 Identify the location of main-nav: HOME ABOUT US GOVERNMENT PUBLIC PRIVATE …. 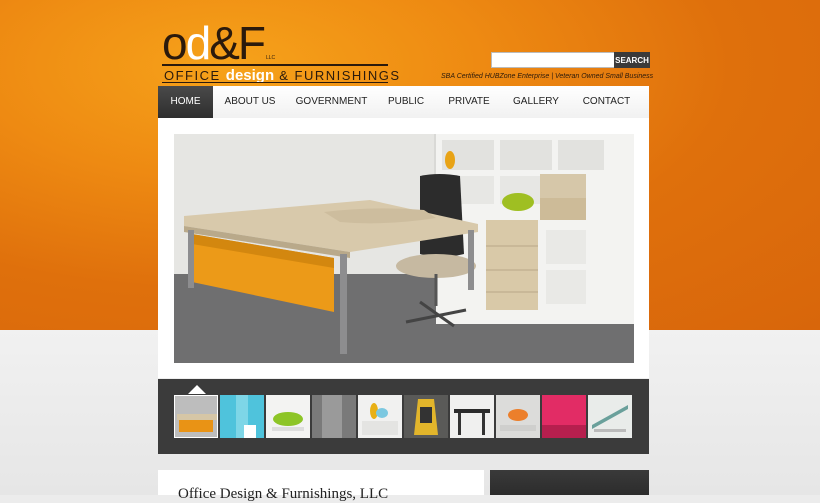
(403, 102).